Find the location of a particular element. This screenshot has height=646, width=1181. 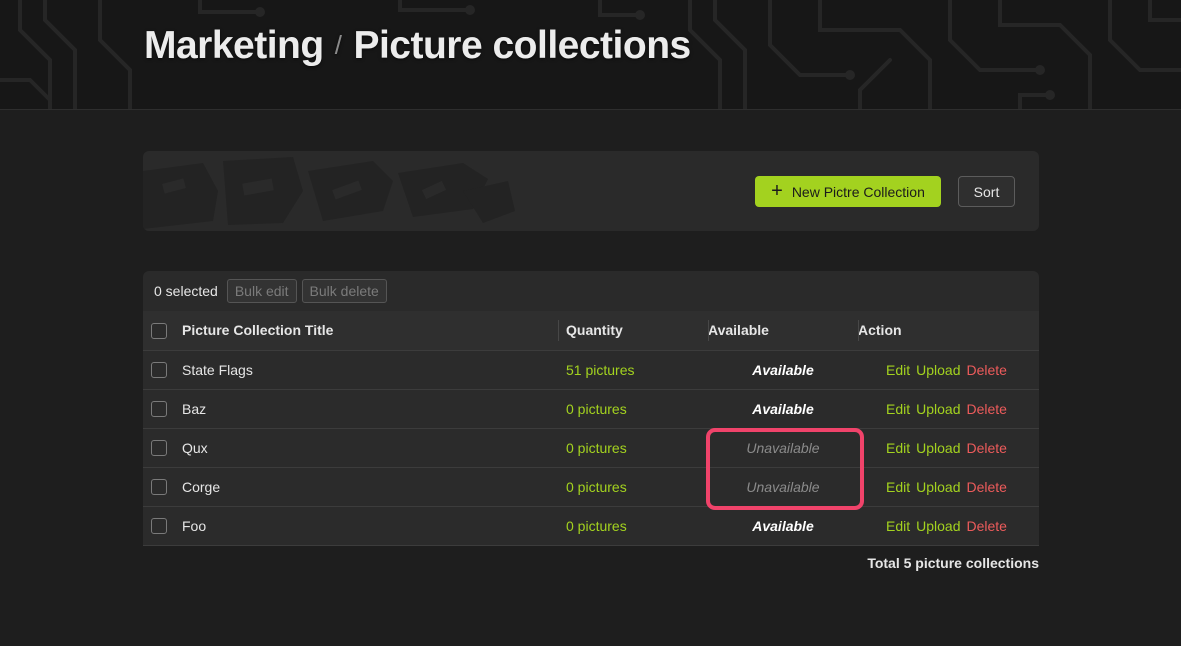

column-header-quantity: Quantity is located at coordinates (633, 331).